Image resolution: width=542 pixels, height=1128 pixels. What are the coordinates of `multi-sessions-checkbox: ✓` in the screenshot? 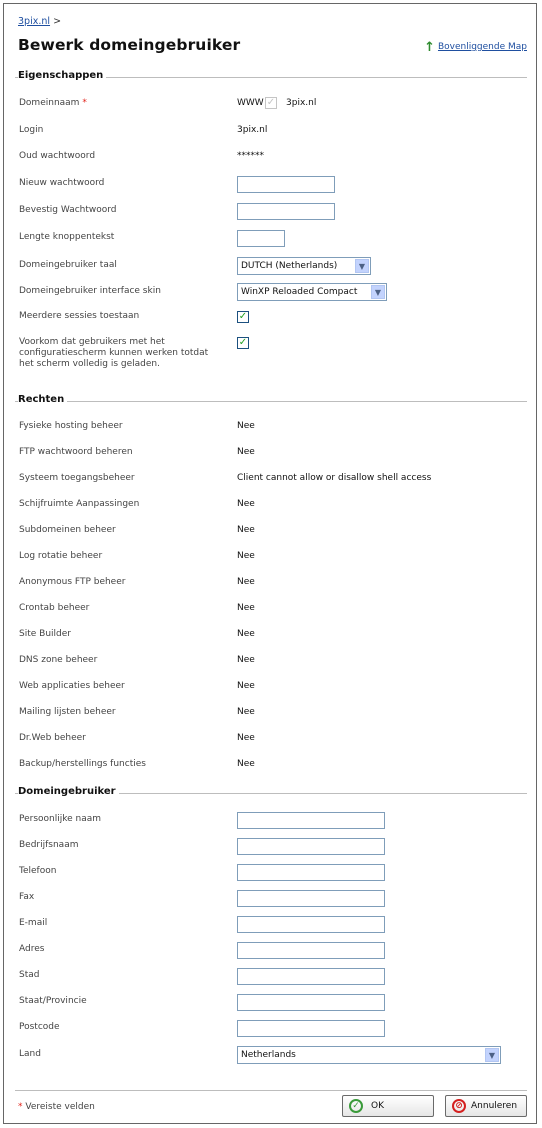 It's located at (243, 317).